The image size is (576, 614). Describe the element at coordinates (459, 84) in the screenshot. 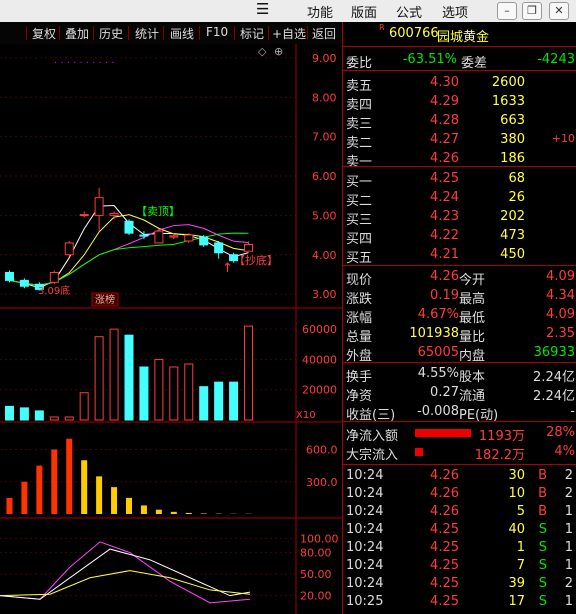

I see `ask-row: 卖五 4.30 2600` at that location.